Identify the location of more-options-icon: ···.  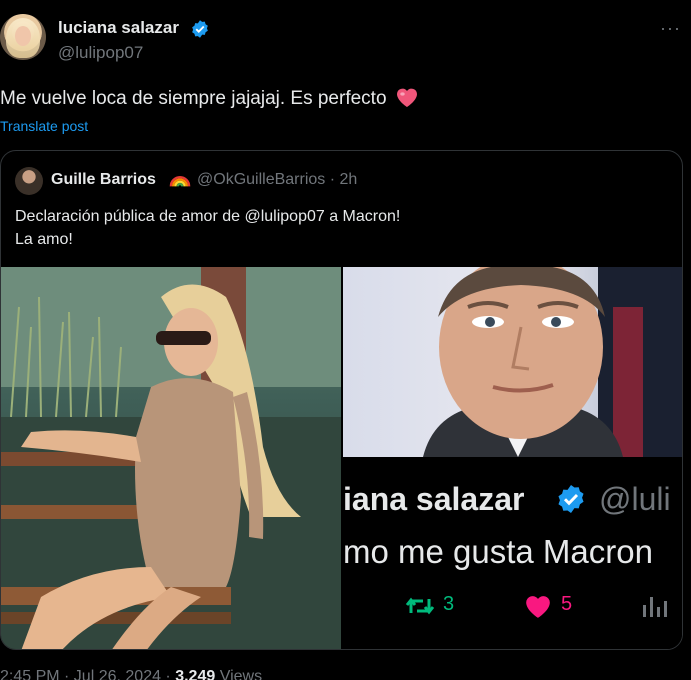
(670, 28).